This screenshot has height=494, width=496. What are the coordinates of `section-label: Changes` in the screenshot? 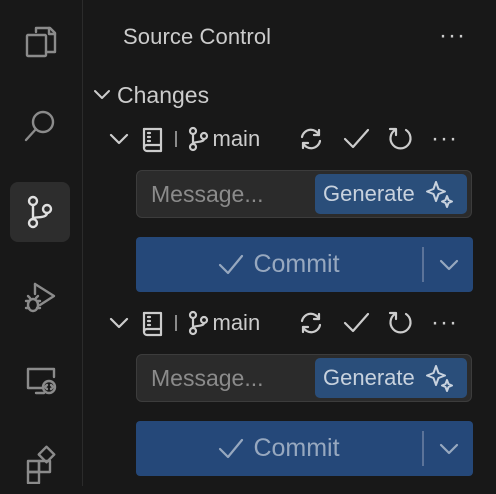 It's located at (163, 94).